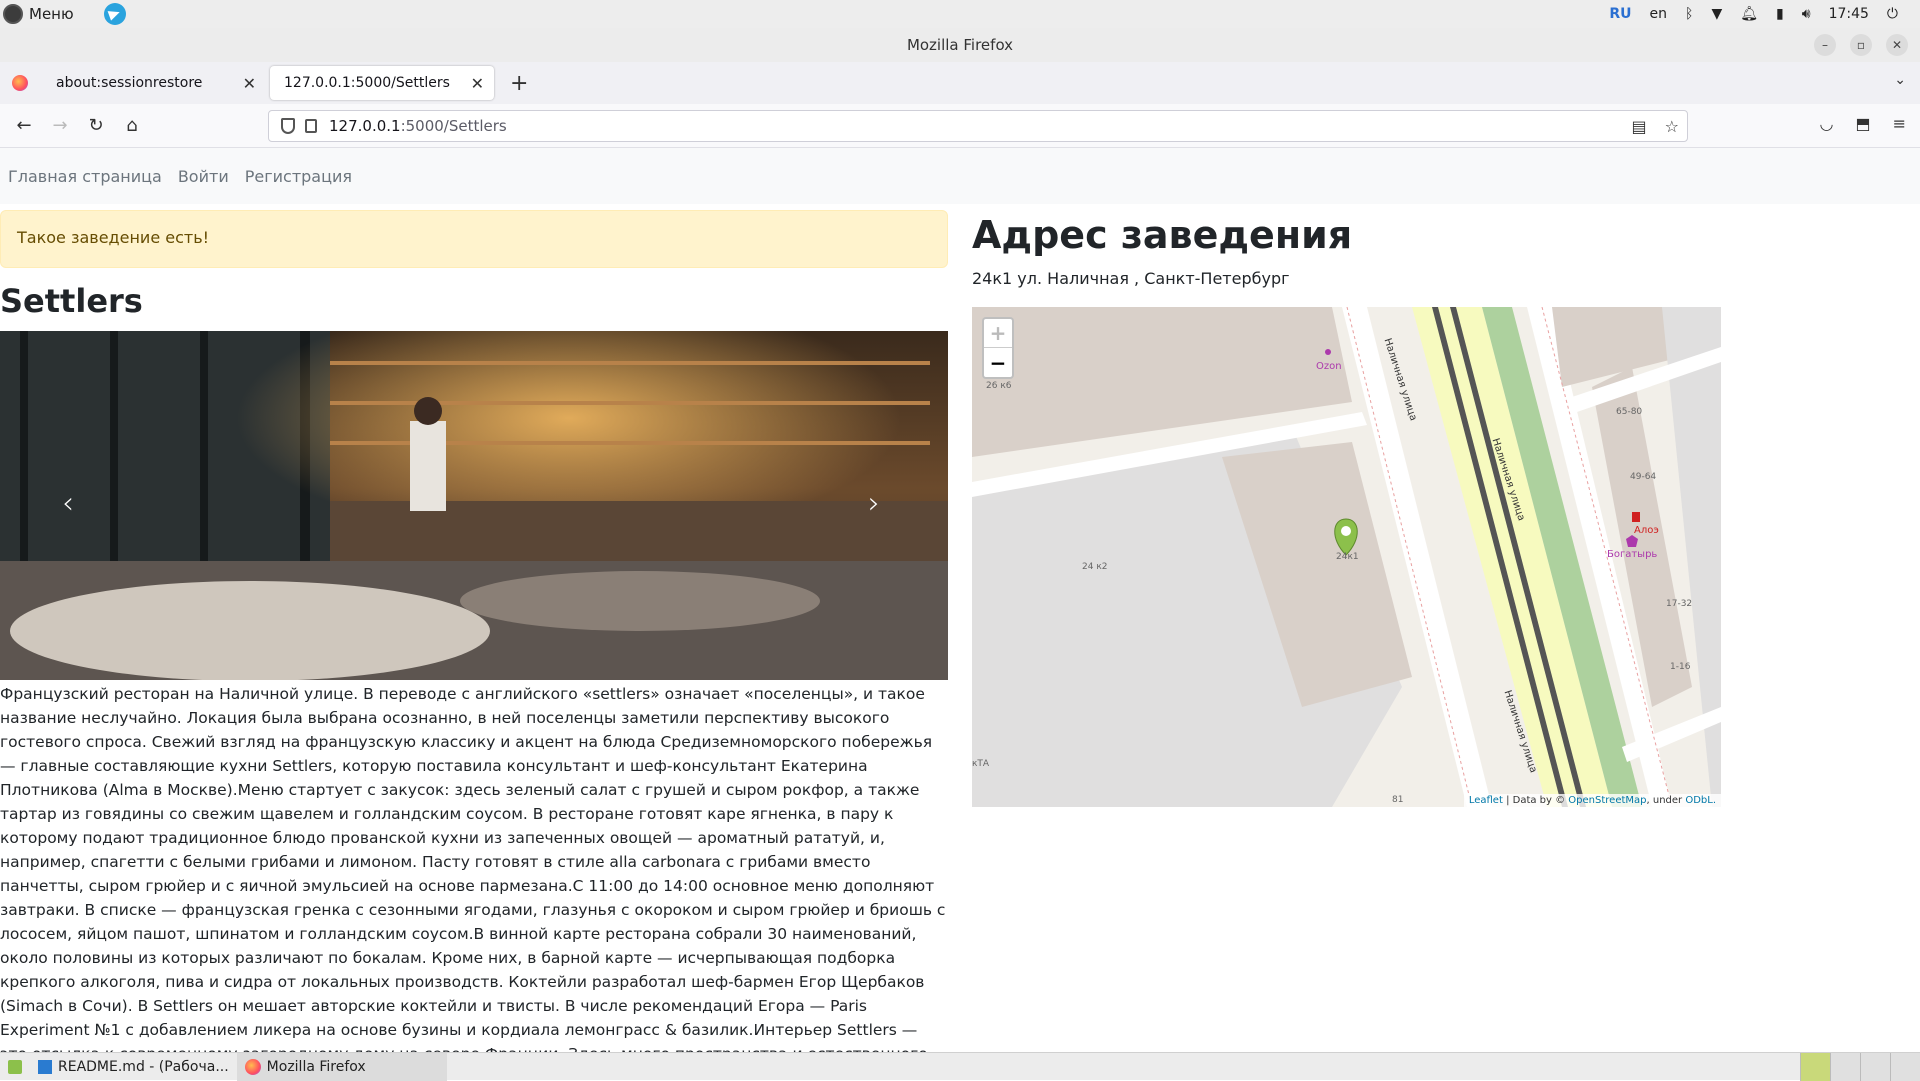  Describe the element at coordinates (1897, 45) in the screenshot. I see `close-icon: ✕` at that location.